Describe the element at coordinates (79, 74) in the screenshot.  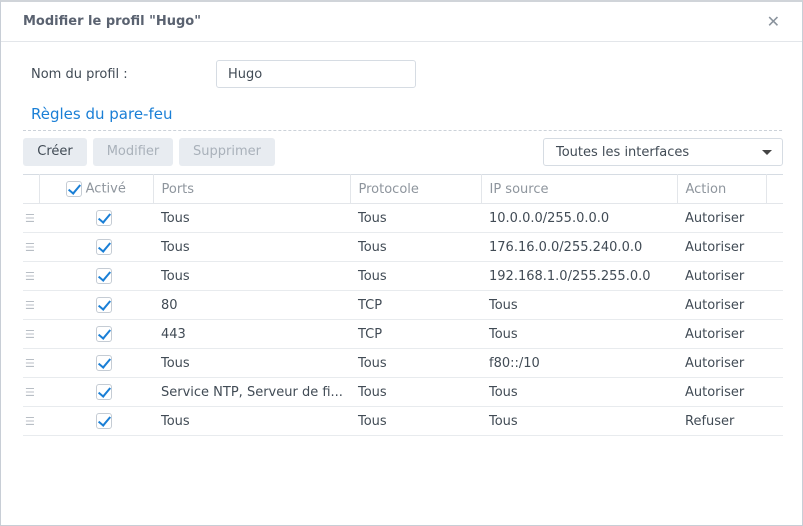
I see `profile-name-label: Nom du profil :` at that location.